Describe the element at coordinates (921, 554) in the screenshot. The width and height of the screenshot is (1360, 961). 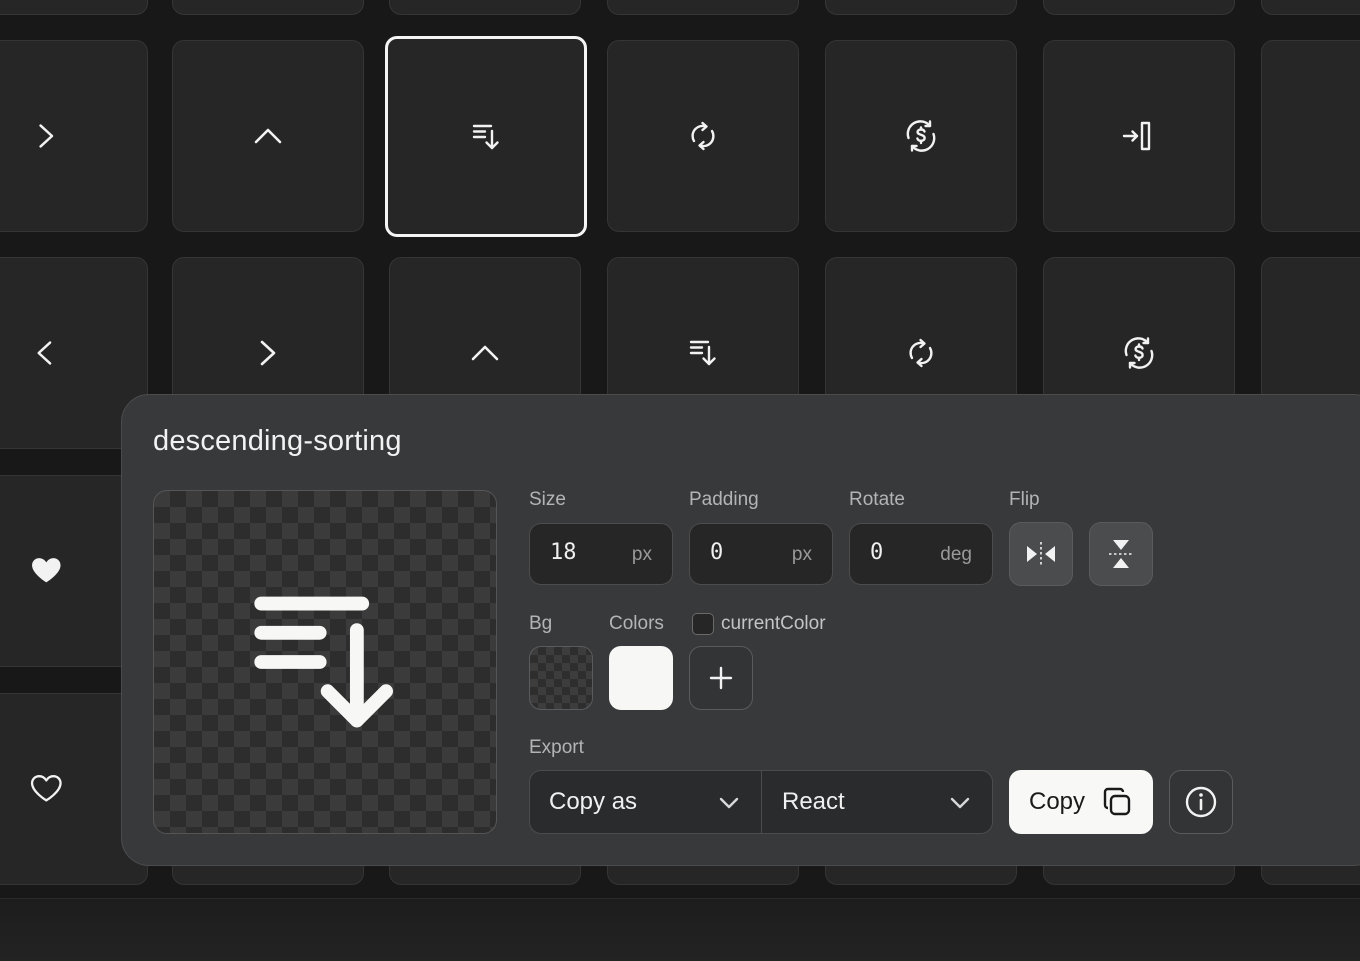
I see `rotate-field: 0 deg` at that location.